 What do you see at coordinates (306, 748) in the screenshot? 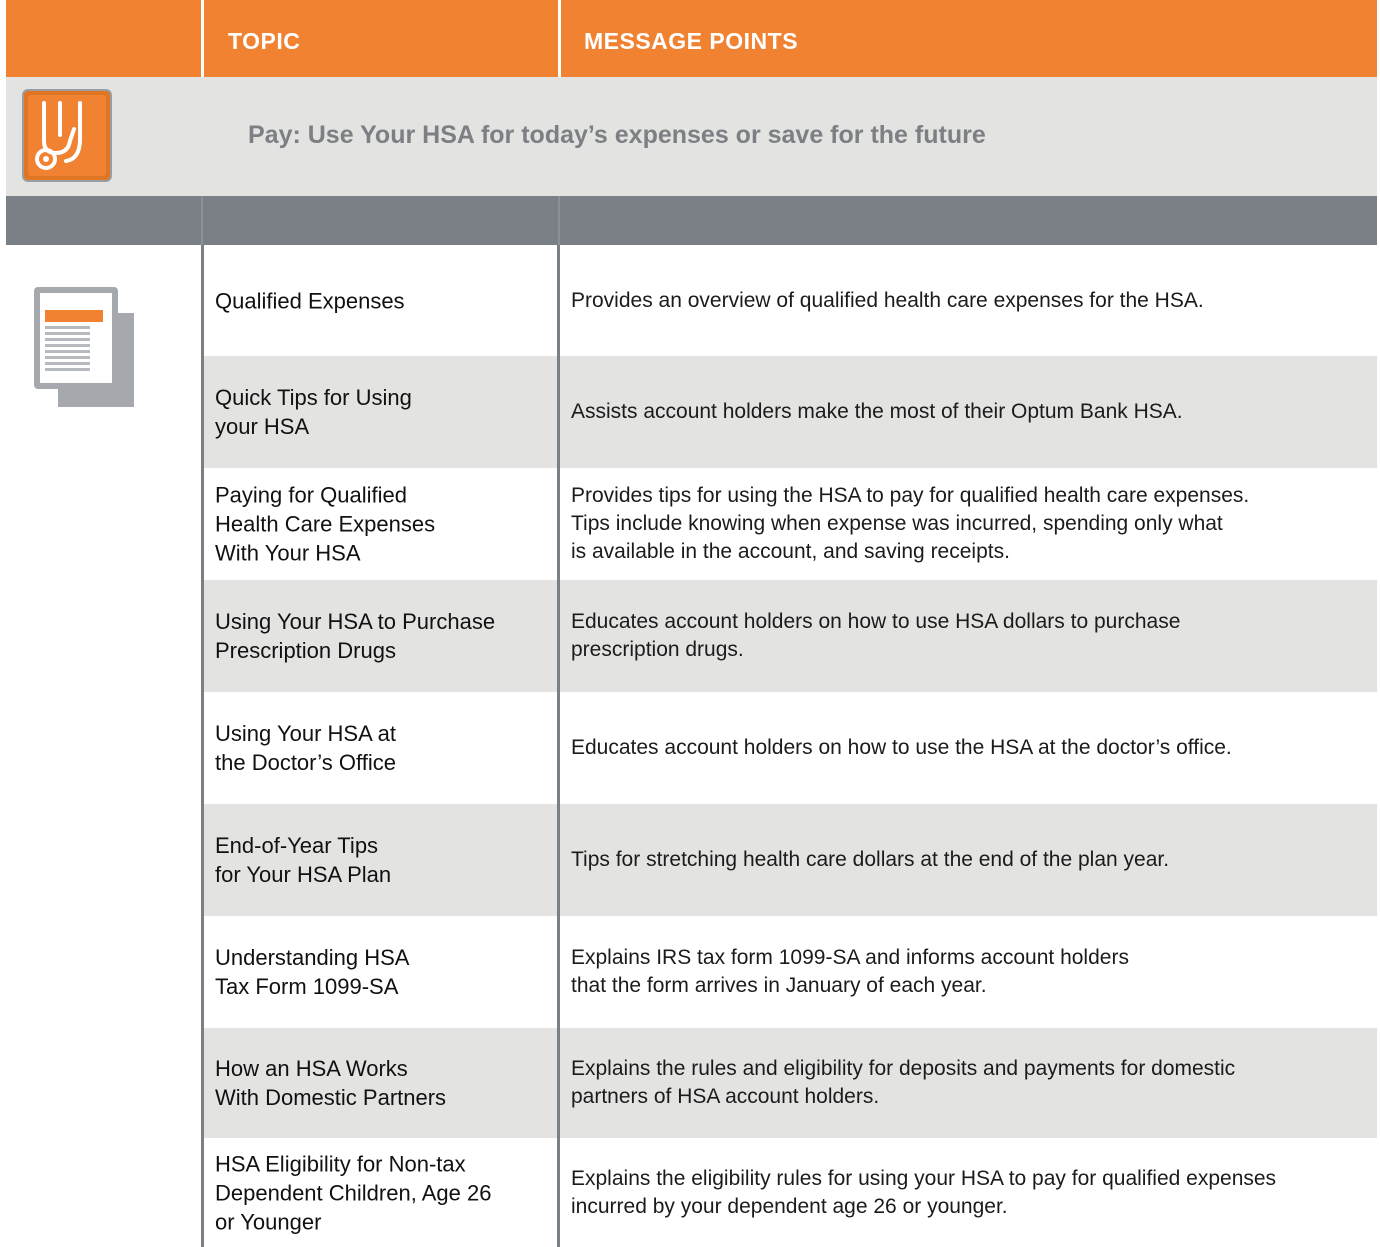
I see `topic-cell: Using Your HSA at the Doctor’s Office` at bounding box center [306, 748].